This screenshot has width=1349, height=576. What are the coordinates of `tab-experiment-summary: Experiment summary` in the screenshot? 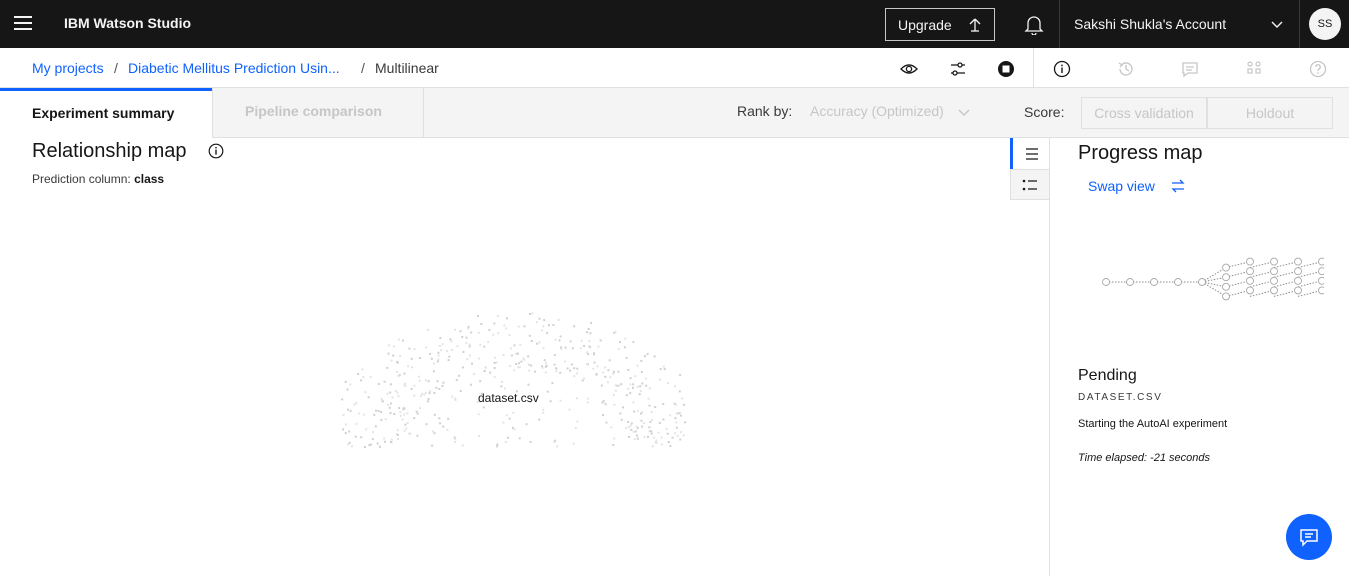 It's located at (106, 113).